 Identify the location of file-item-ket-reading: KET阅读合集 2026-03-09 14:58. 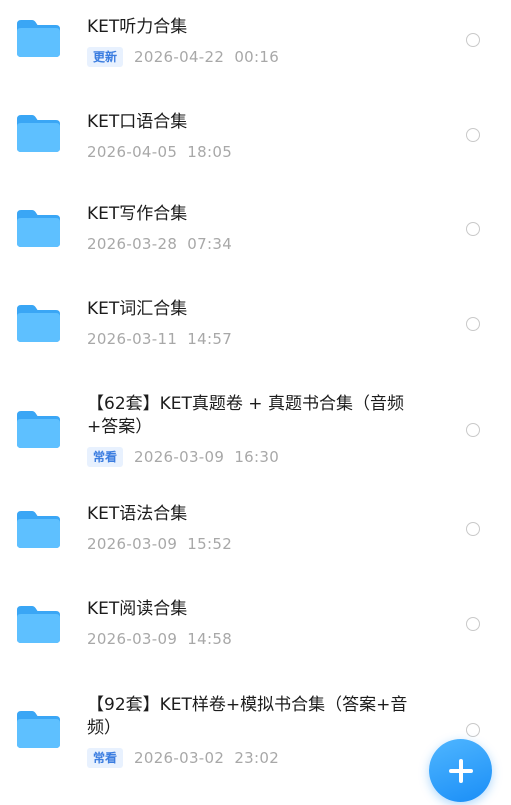
(255, 632).